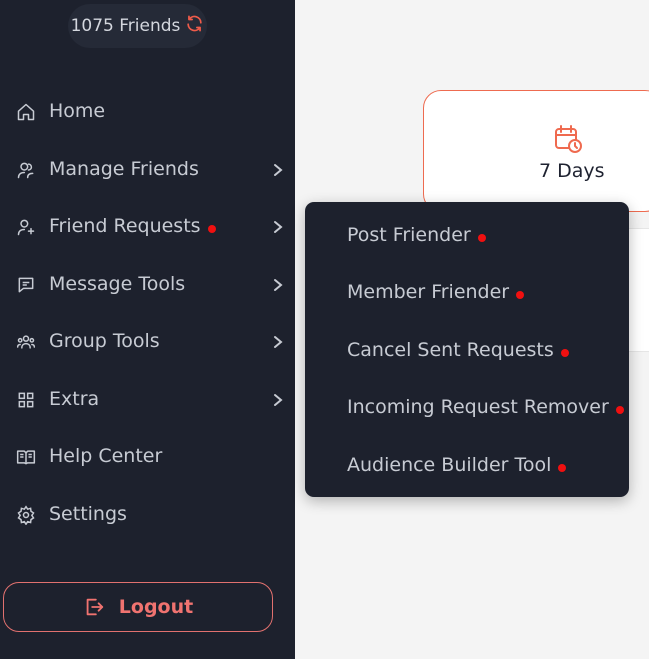  What do you see at coordinates (74, 399) in the screenshot?
I see `sidebar-item-label: Extra` at bounding box center [74, 399].